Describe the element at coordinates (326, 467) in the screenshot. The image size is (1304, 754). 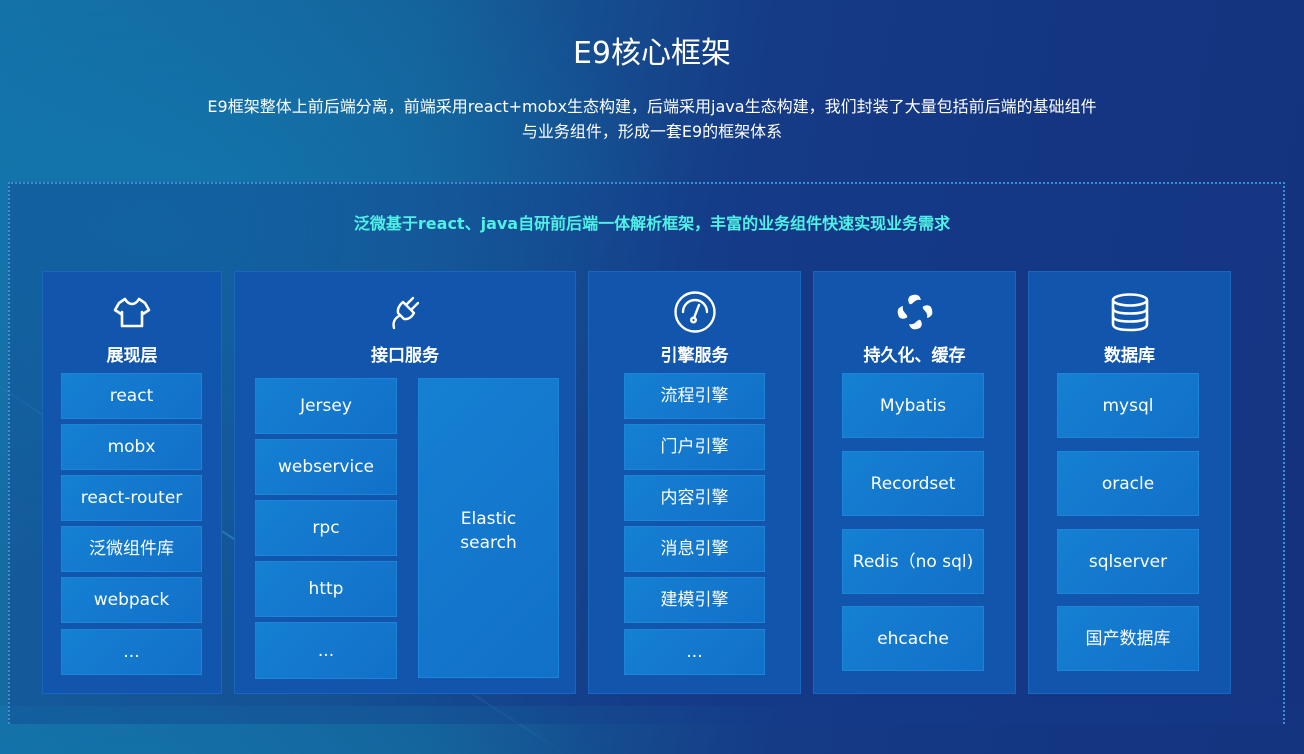
I see `component-webservice: webservice` at that location.